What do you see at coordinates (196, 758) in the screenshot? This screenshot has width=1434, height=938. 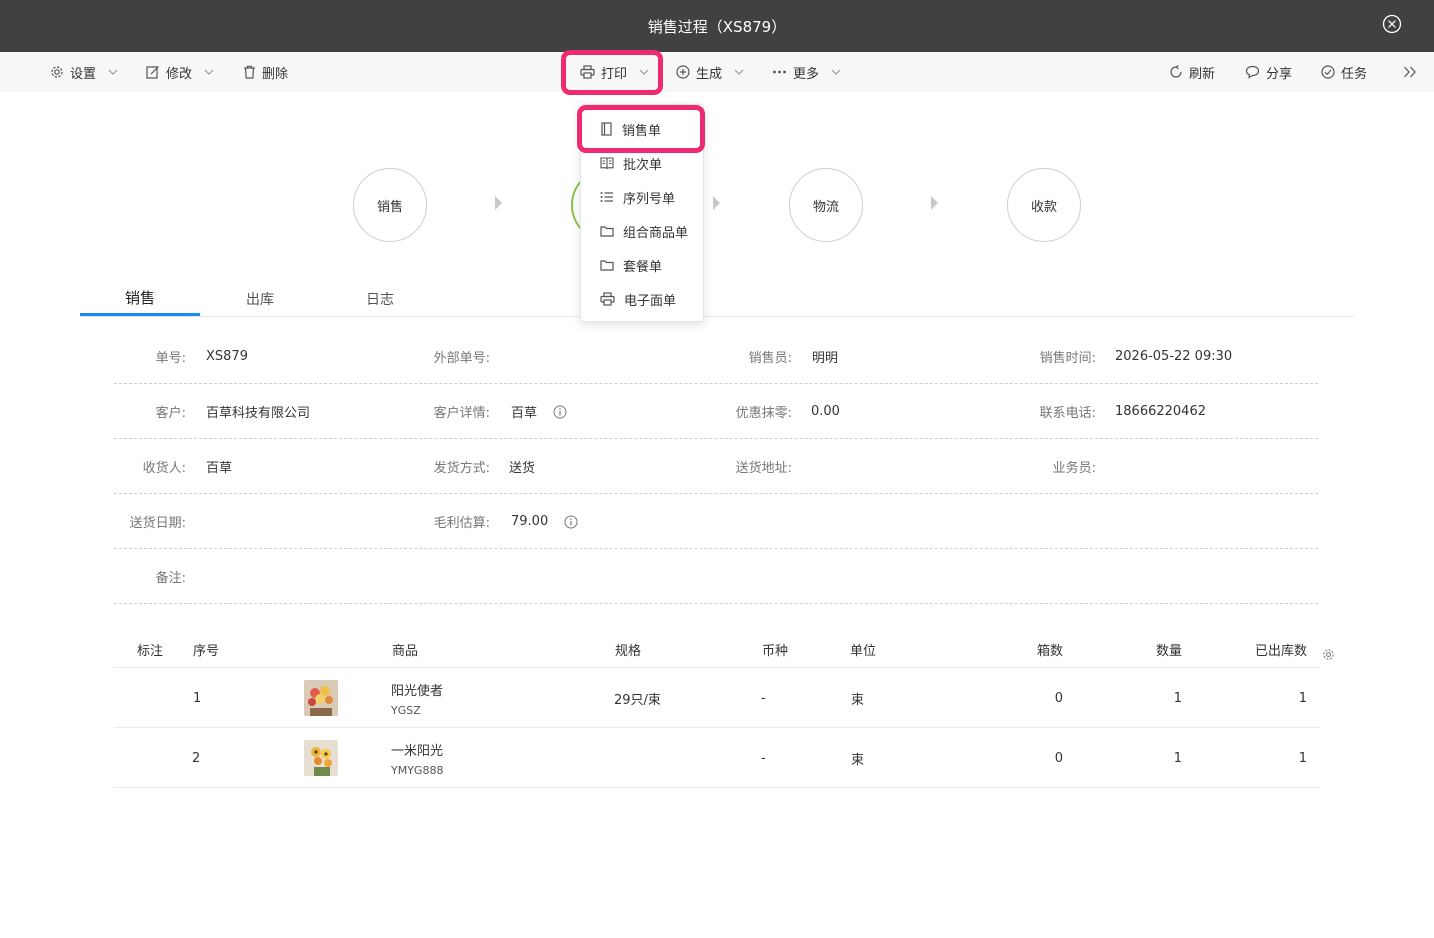 I see `cell-seq: 2` at bounding box center [196, 758].